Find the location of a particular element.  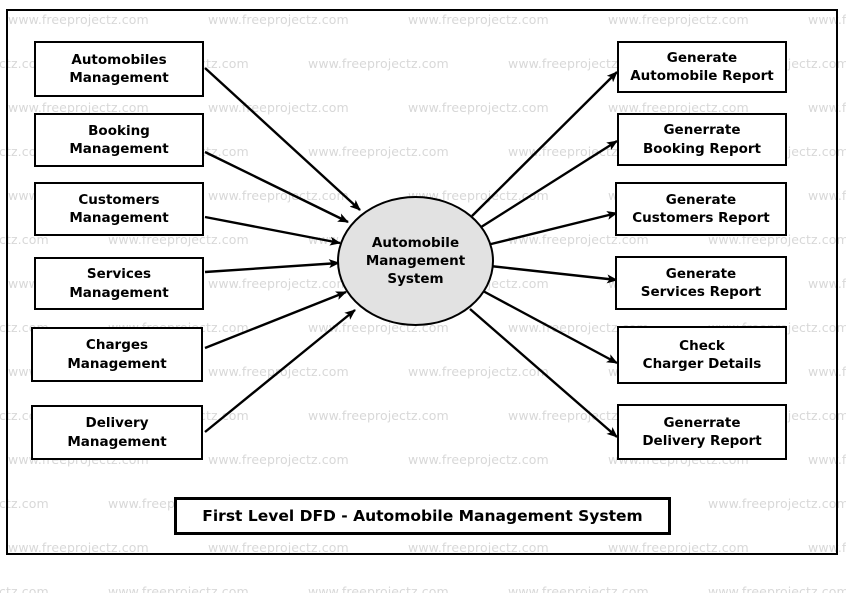

entity-charges-management: Charges Management is located at coordinates (117, 354).